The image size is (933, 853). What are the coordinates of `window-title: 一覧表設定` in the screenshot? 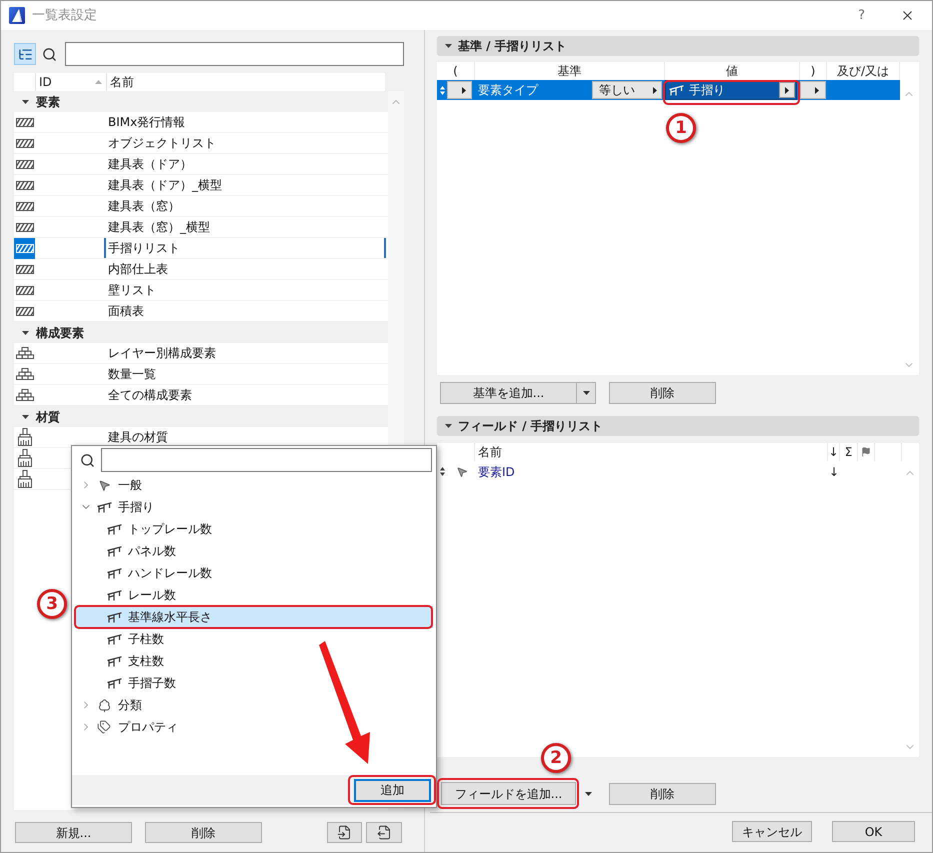 It's located at (64, 15).